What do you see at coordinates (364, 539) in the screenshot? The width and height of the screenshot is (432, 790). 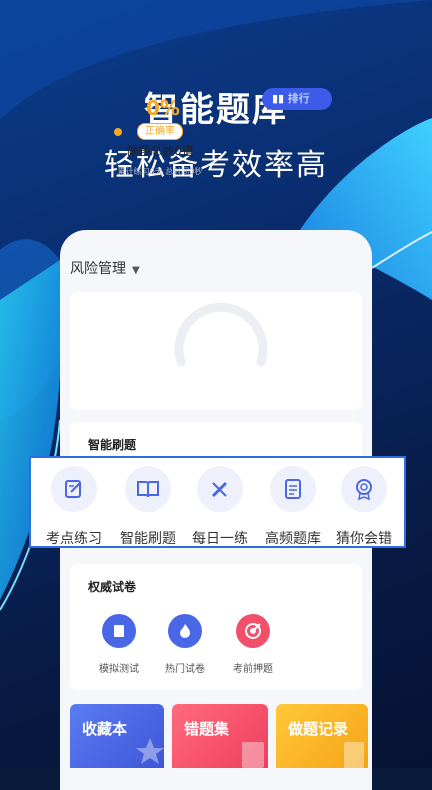 I see `tool-label: 猜你会错` at bounding box center [364, 539].